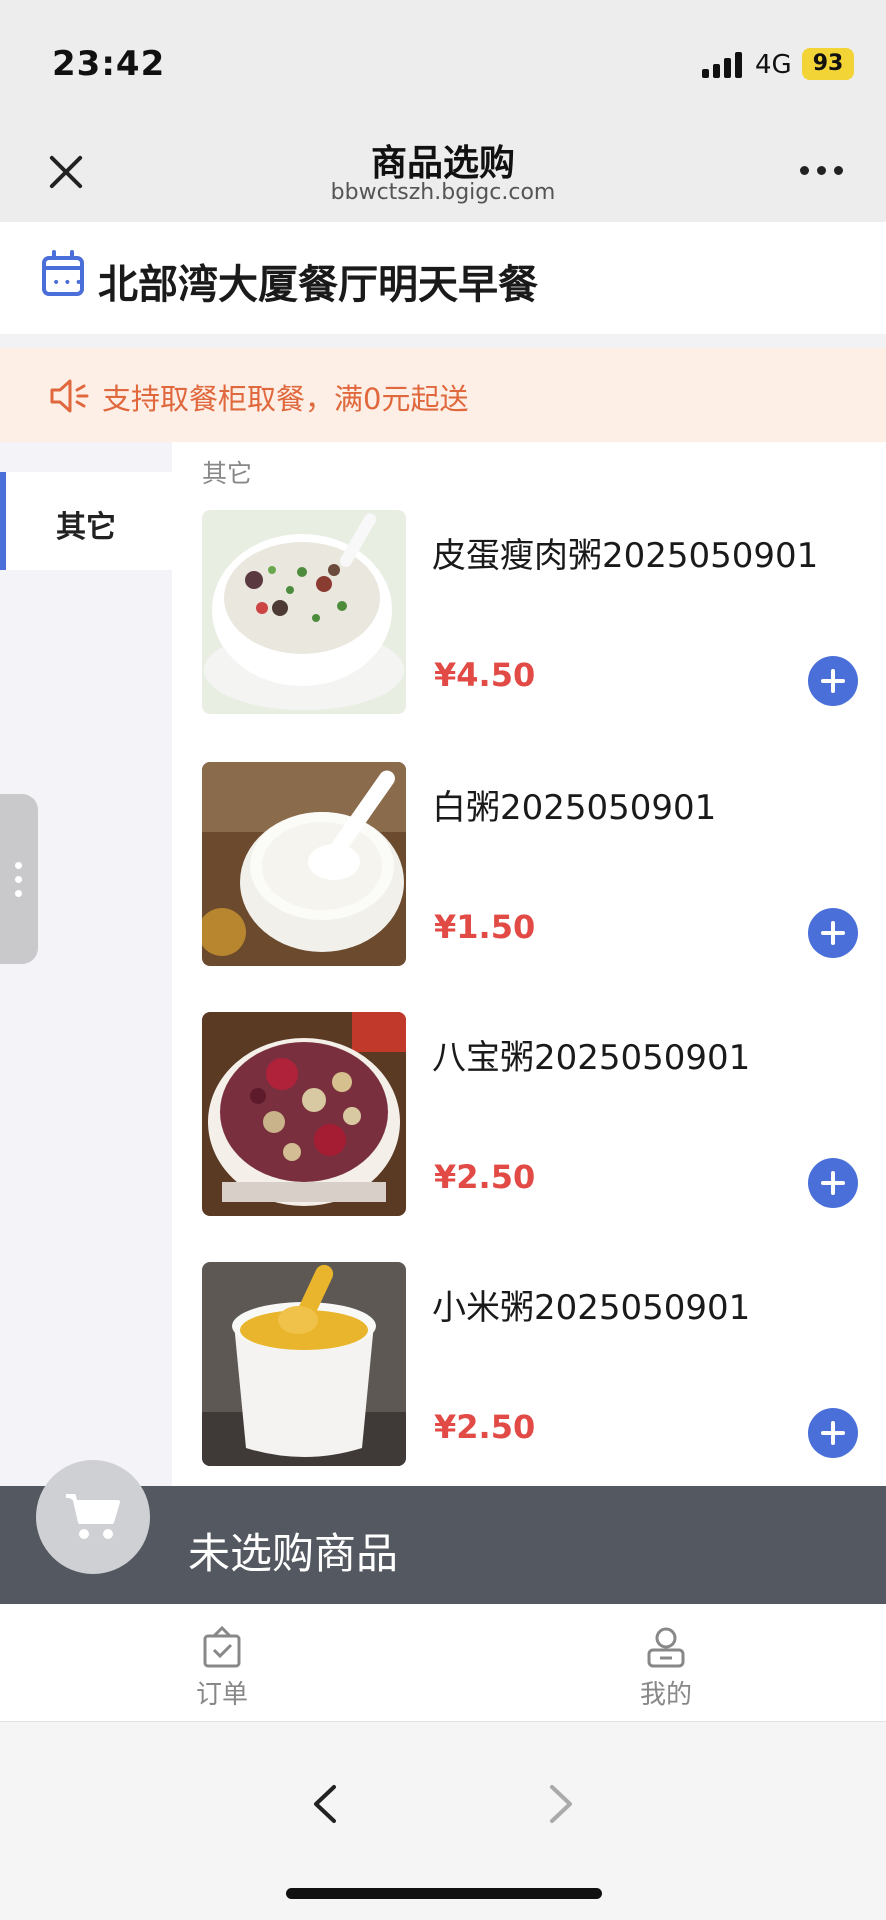 The image size is (886, 1920). What do you see at coordinates (304, 1364) in the screenshot?
I see `product-image-millet-congee` at bounding box center [304, 1364].